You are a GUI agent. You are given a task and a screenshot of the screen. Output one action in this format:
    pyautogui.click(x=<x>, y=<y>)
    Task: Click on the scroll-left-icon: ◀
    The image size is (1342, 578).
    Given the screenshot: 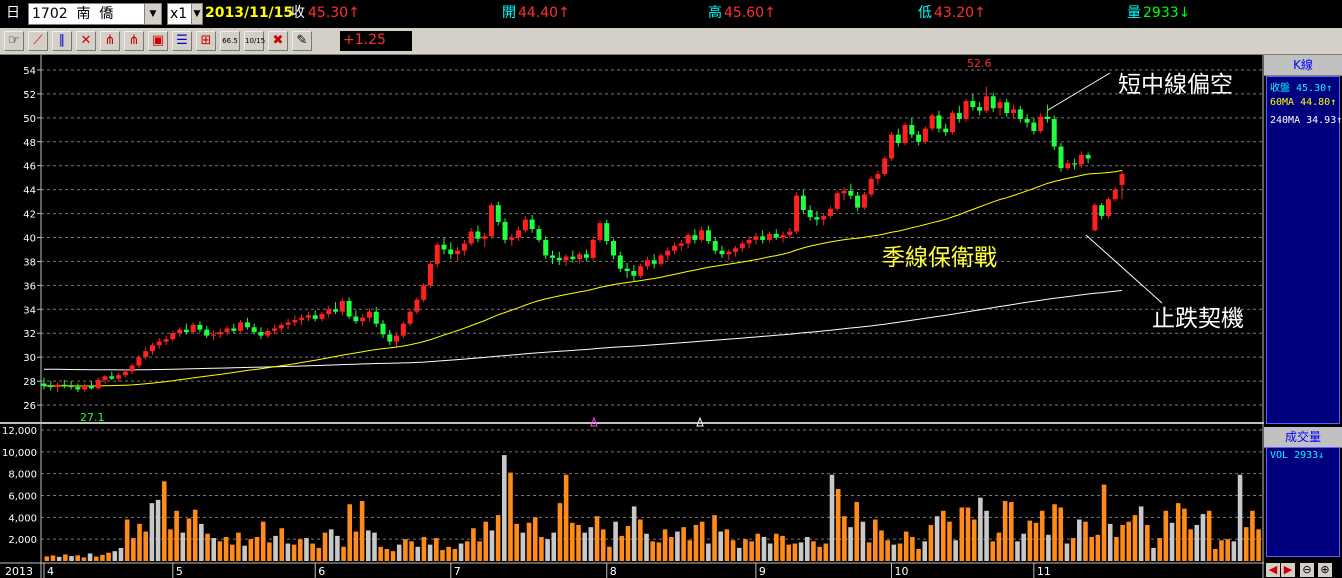 What is the action you would take?
    pyautogui.click(x=1273, y=570)
    